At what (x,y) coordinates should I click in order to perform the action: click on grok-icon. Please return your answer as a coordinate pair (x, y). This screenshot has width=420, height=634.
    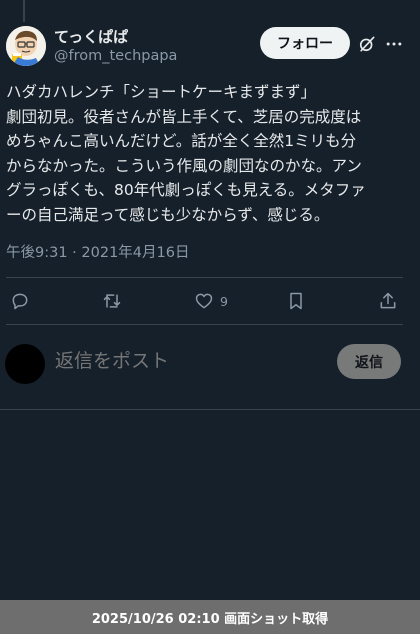
    Looking at the image, I should click on (367, 44).